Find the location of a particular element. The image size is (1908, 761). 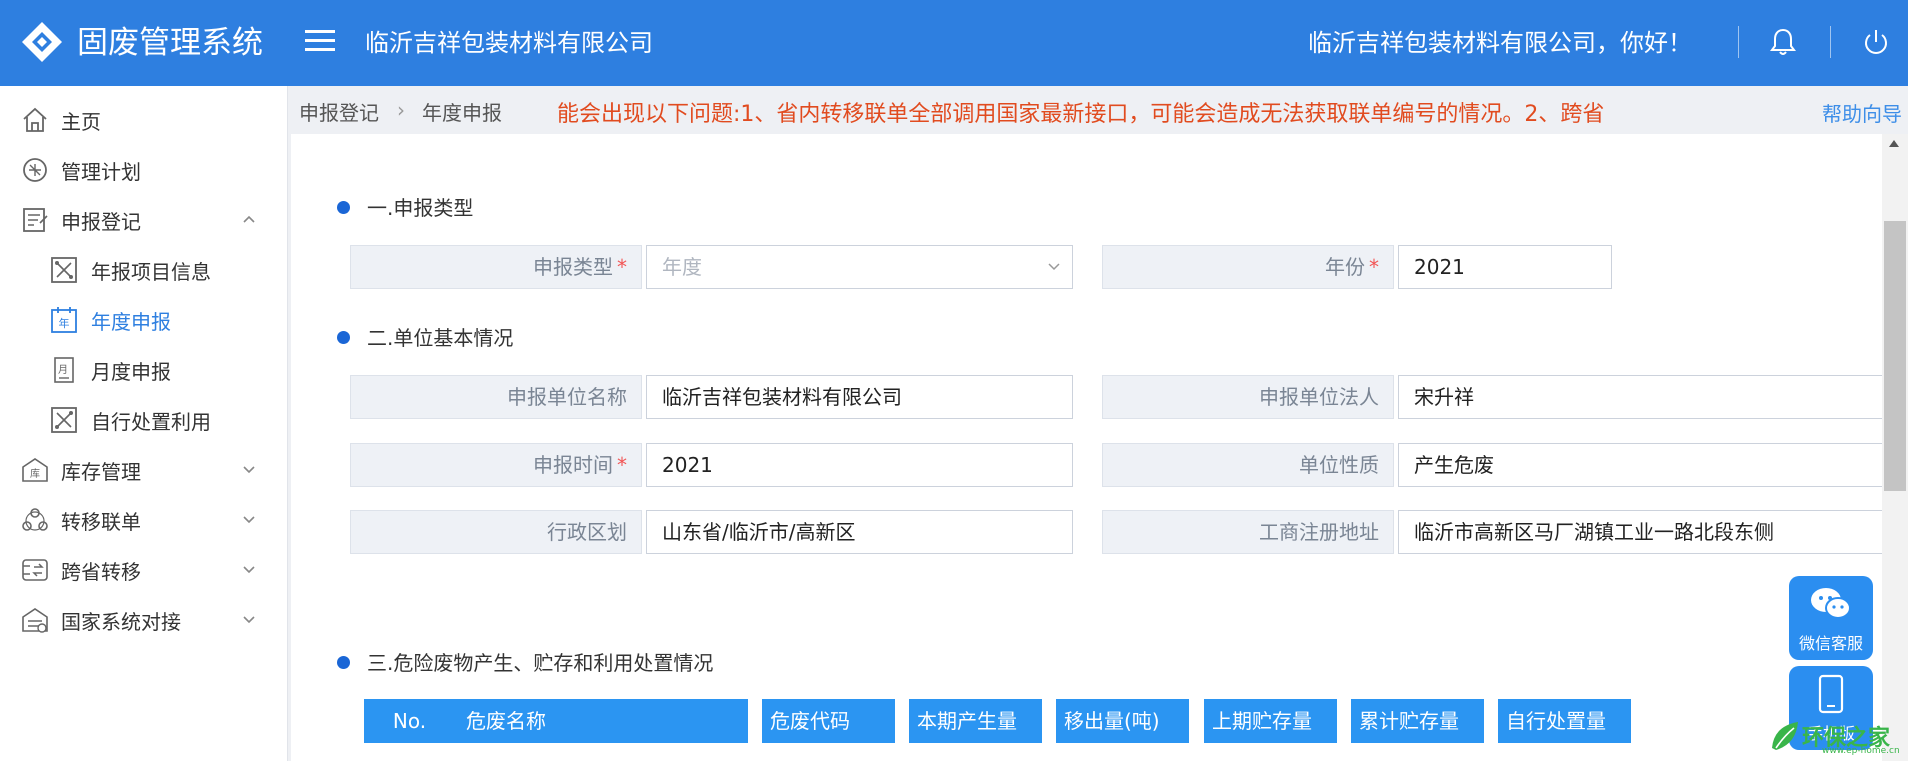

sidebar-item-label: 主页 is located at coordinates (81, 121).